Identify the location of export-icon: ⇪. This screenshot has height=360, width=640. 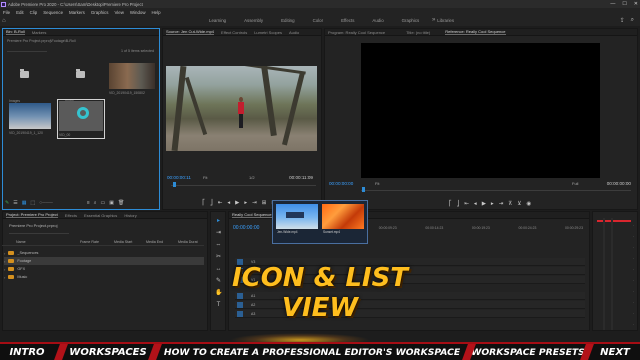
(622, 20).